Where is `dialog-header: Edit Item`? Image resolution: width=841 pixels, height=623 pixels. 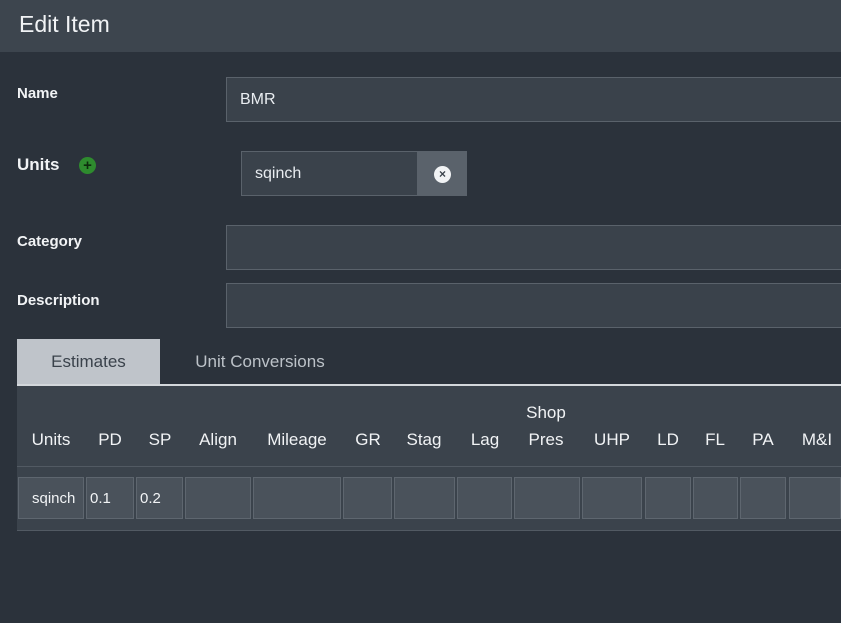 dialog-header: Edit Item is located at coordinates (420, 26).